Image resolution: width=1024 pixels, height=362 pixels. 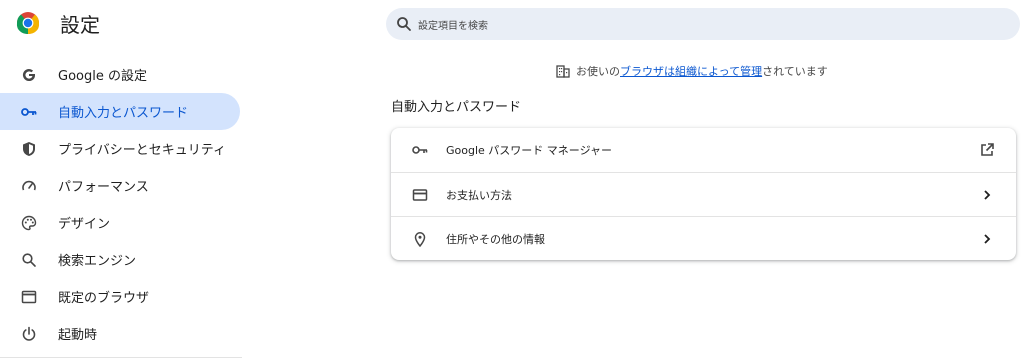 I want to click on palette-icon, so click(x=29, y=223).